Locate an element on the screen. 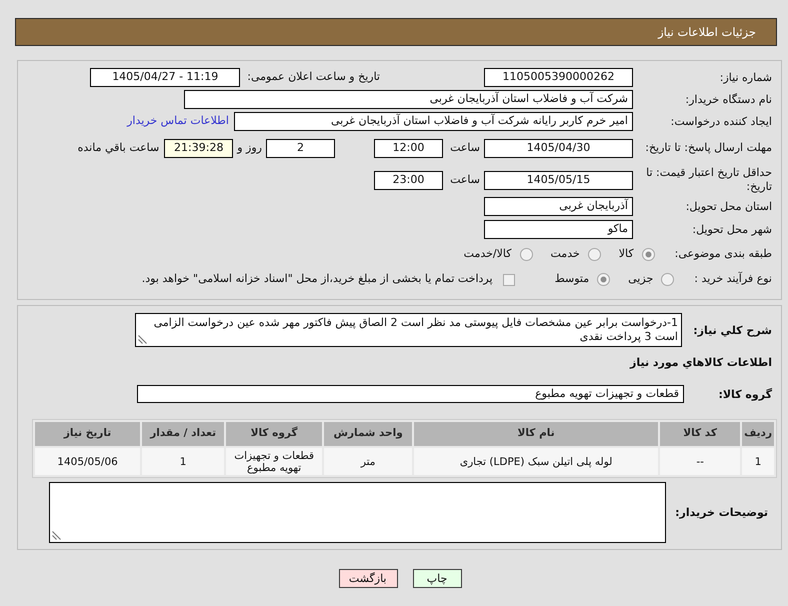  field-label: تاریخ و ساعت اعلان عمومی: is located at coordinates (313, 77).